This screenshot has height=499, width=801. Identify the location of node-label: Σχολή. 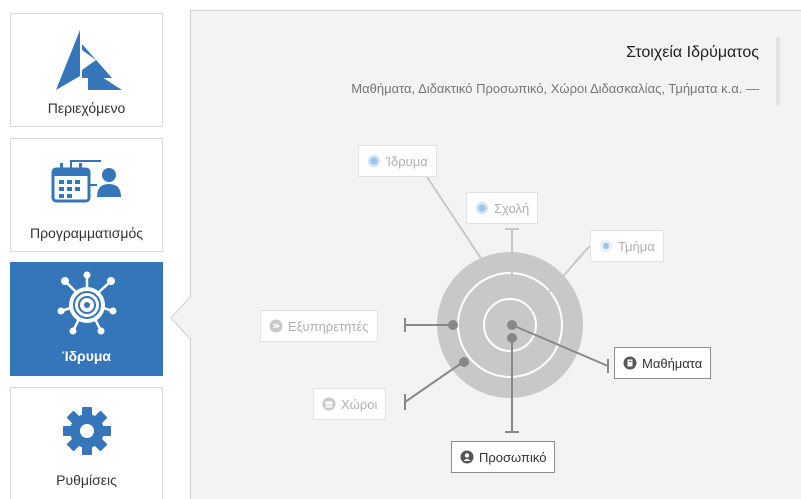
(512, 208).